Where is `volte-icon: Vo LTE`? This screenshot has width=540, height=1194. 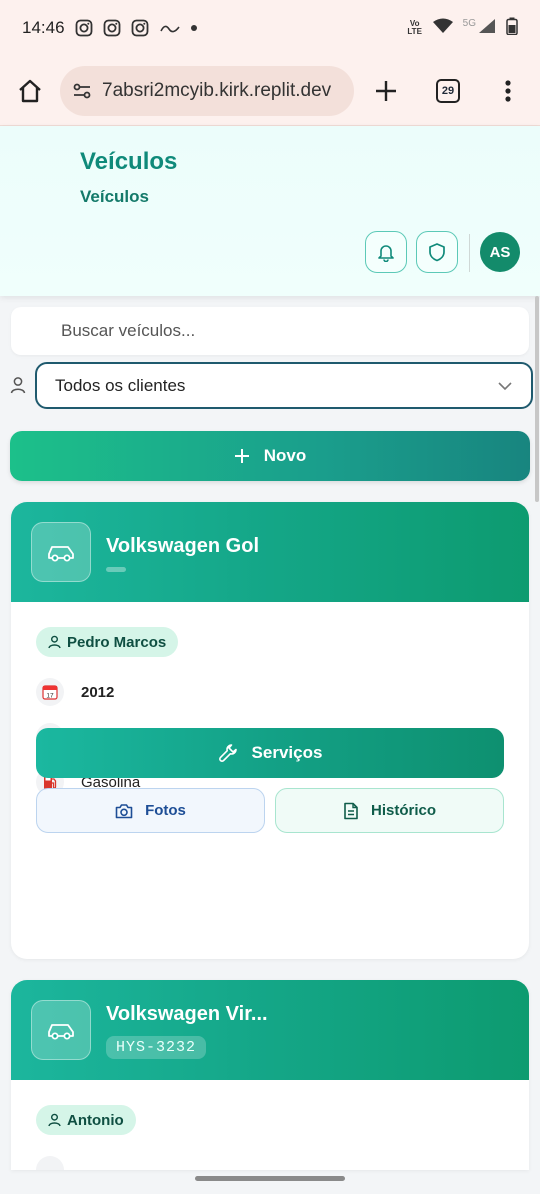 volte-icon: Vo LTE is located at coordinates (414, 27).